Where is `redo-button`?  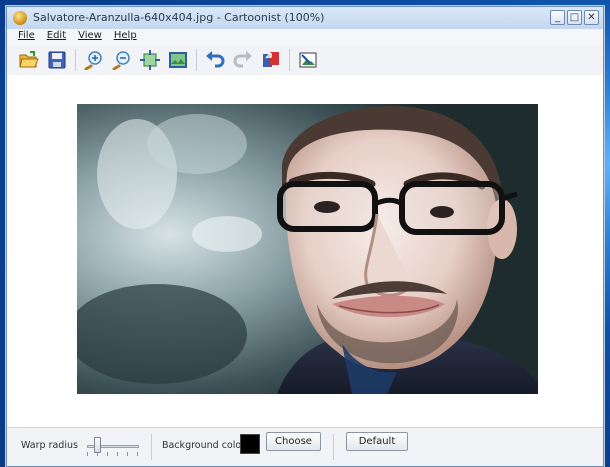
redo-button is located at coordinates (243, 60).